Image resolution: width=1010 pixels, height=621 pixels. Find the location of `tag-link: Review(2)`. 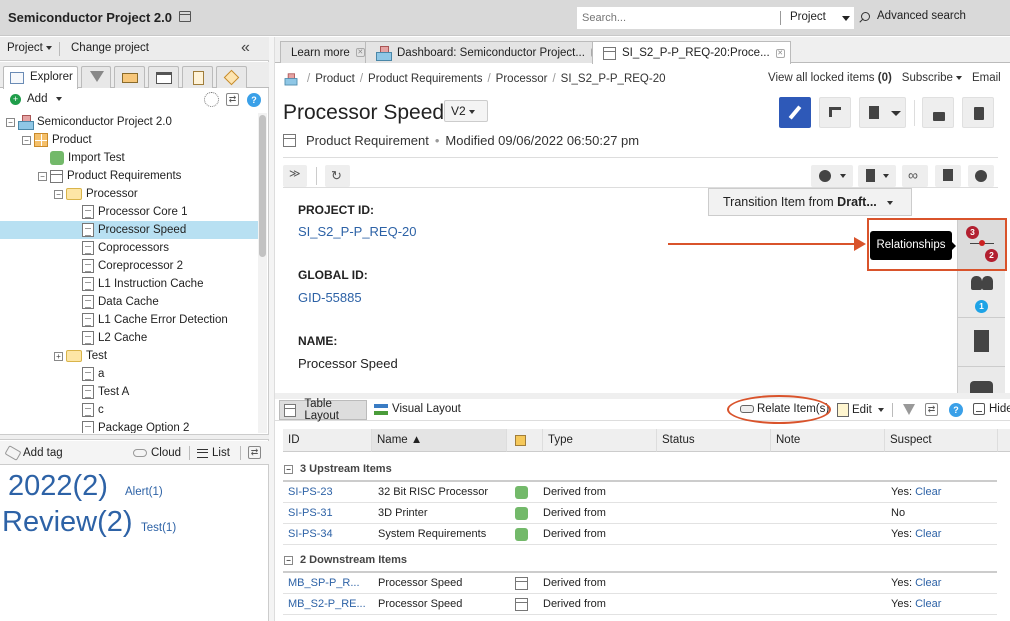

tag-link: Review(2) is located at coordinates (67, 522).